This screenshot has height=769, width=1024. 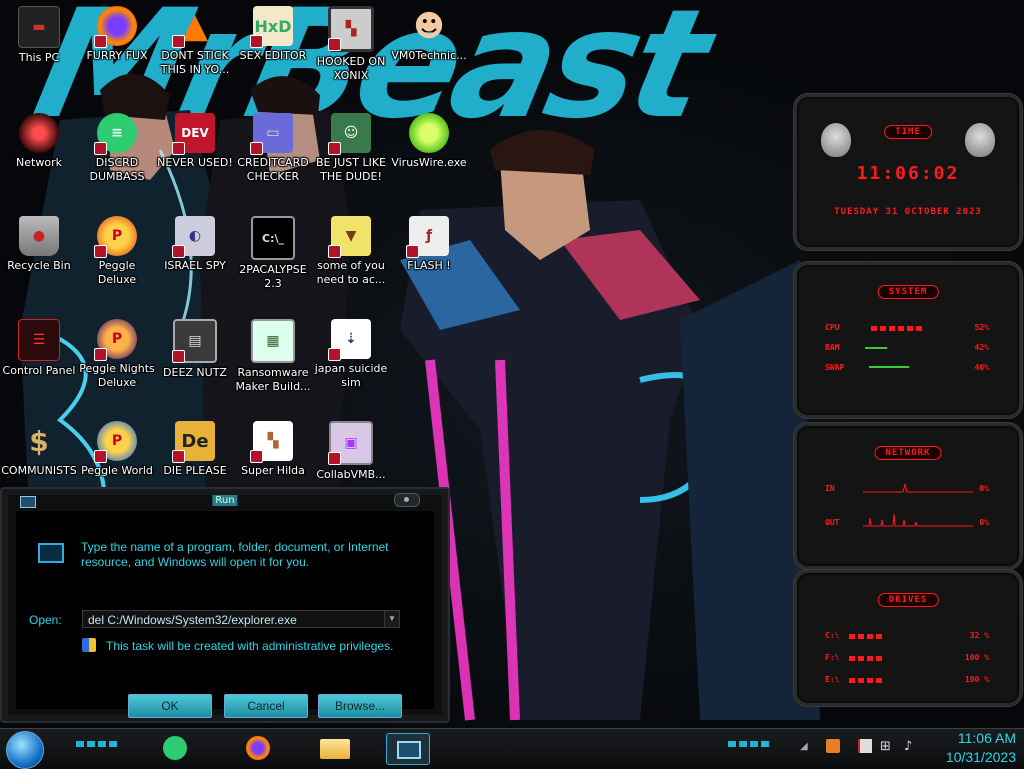 I want to click on desktop-icon-network: Network, so click(x=39, y=141).